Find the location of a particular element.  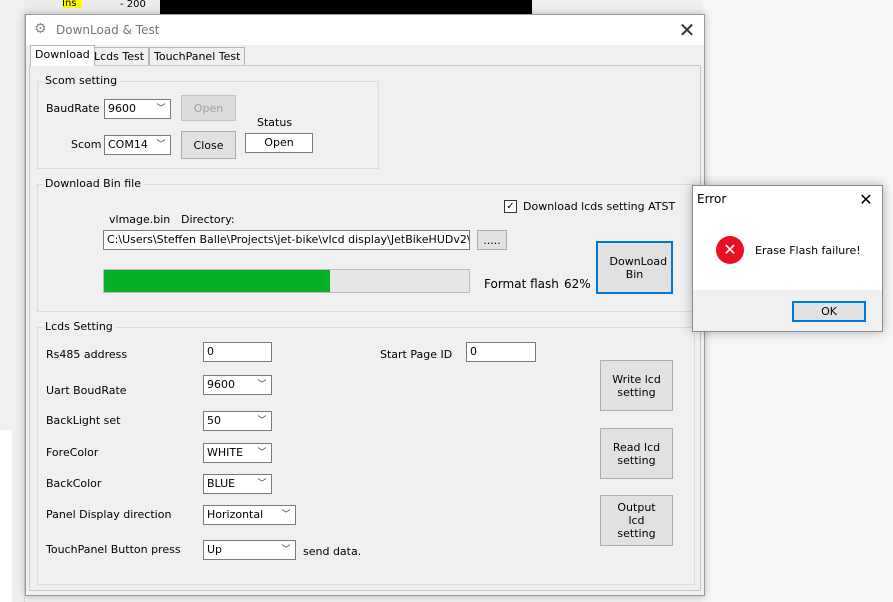

write-lcd-button: Write lcd setting is located at coordinates (636, 385).